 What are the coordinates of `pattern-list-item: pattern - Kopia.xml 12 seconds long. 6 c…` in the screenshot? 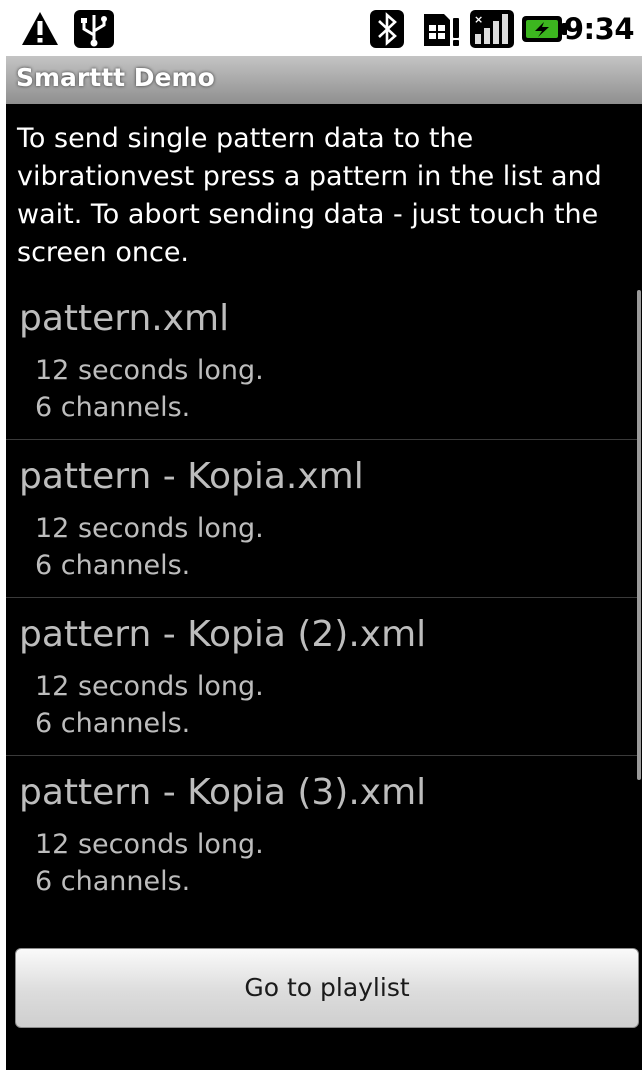 It's located at (322, 519).